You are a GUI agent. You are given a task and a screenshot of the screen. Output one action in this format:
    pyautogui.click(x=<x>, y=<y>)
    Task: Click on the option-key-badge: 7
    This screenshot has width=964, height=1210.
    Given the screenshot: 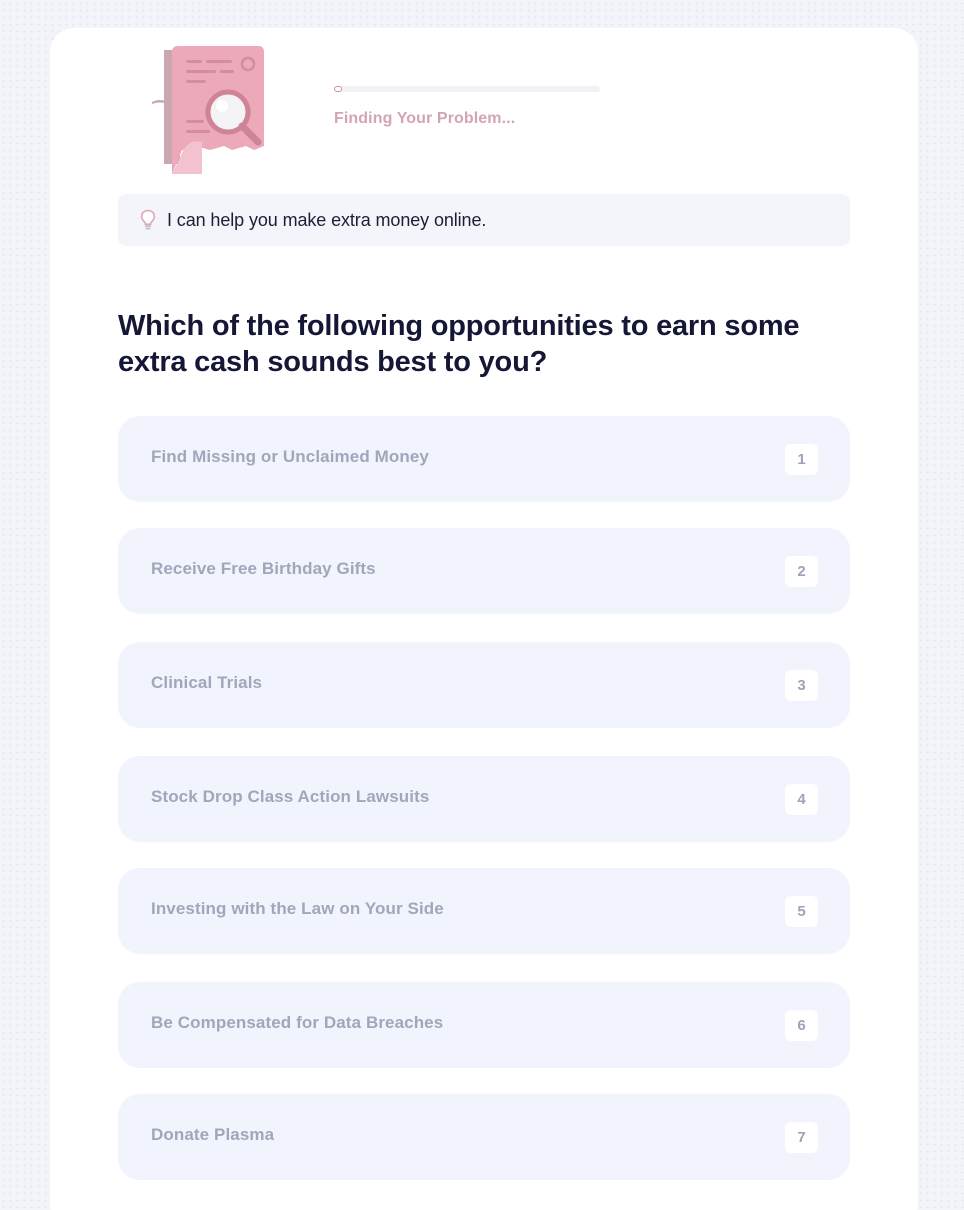 What is the action you would take?
    pyautogui.click(x=801, y=1137)
    